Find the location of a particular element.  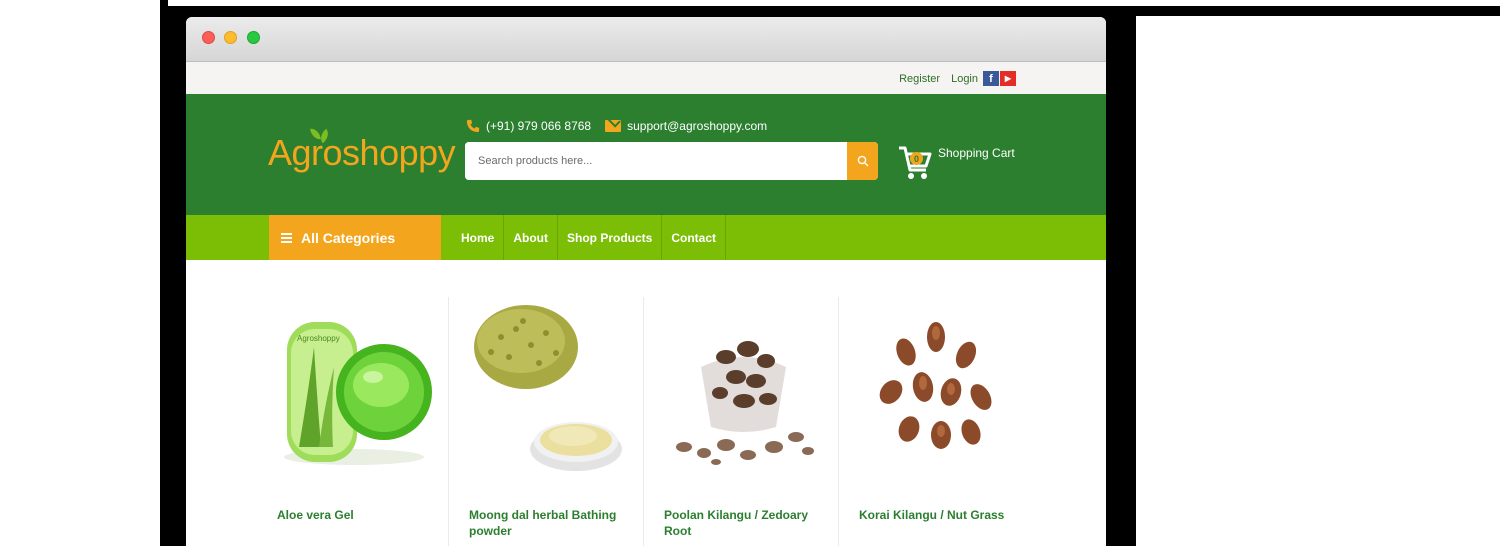

search-bar is located at coordinates (671, 161).